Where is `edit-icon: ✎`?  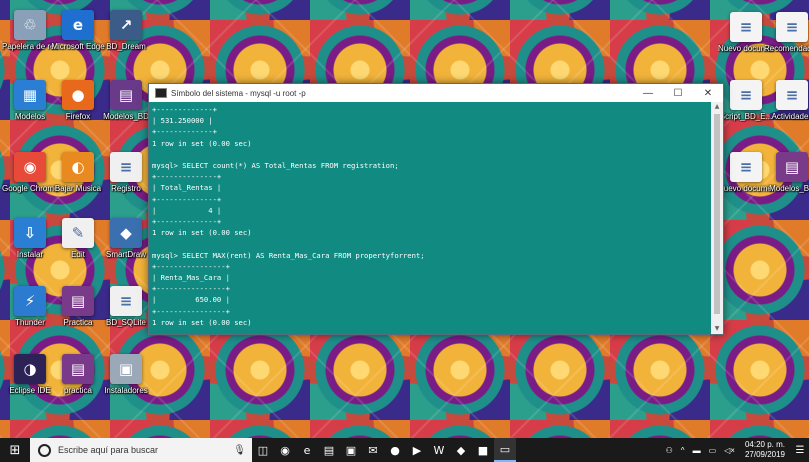 edit-icon: ✎ is located at coordinates (78, 233).